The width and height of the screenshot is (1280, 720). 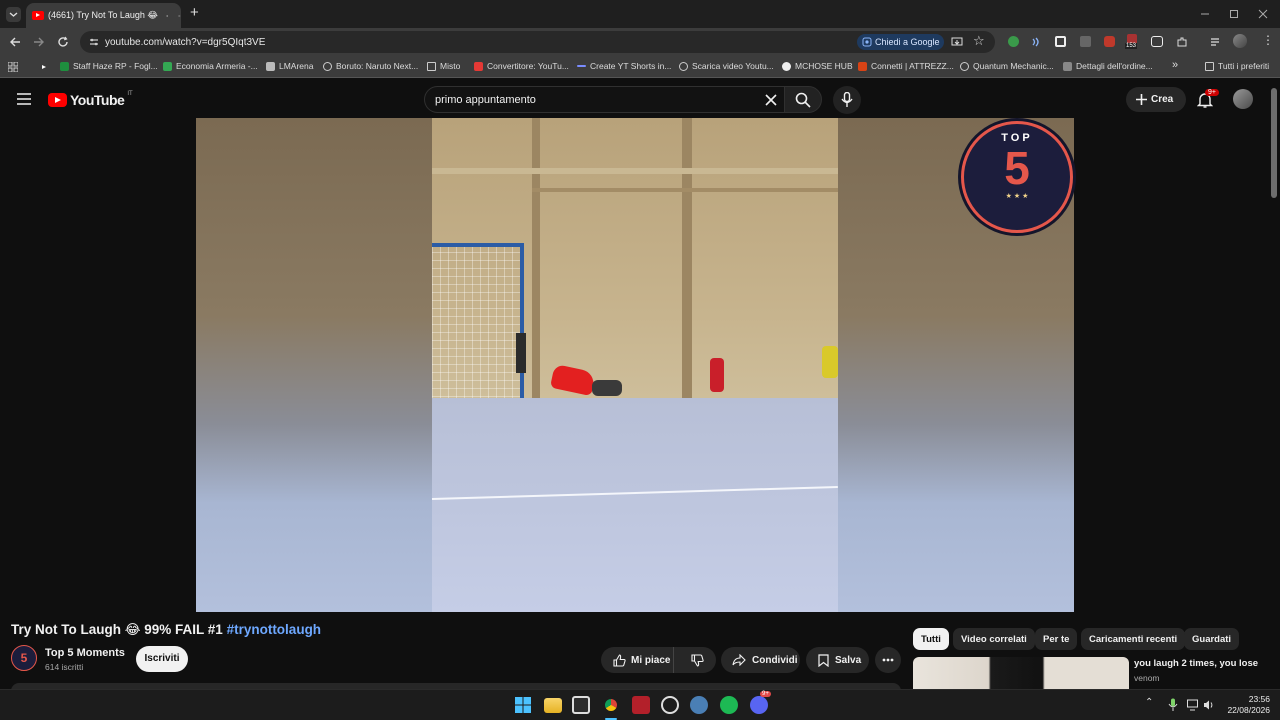 I want to click on channel-avatar: 5, so click(x=24, y=658).